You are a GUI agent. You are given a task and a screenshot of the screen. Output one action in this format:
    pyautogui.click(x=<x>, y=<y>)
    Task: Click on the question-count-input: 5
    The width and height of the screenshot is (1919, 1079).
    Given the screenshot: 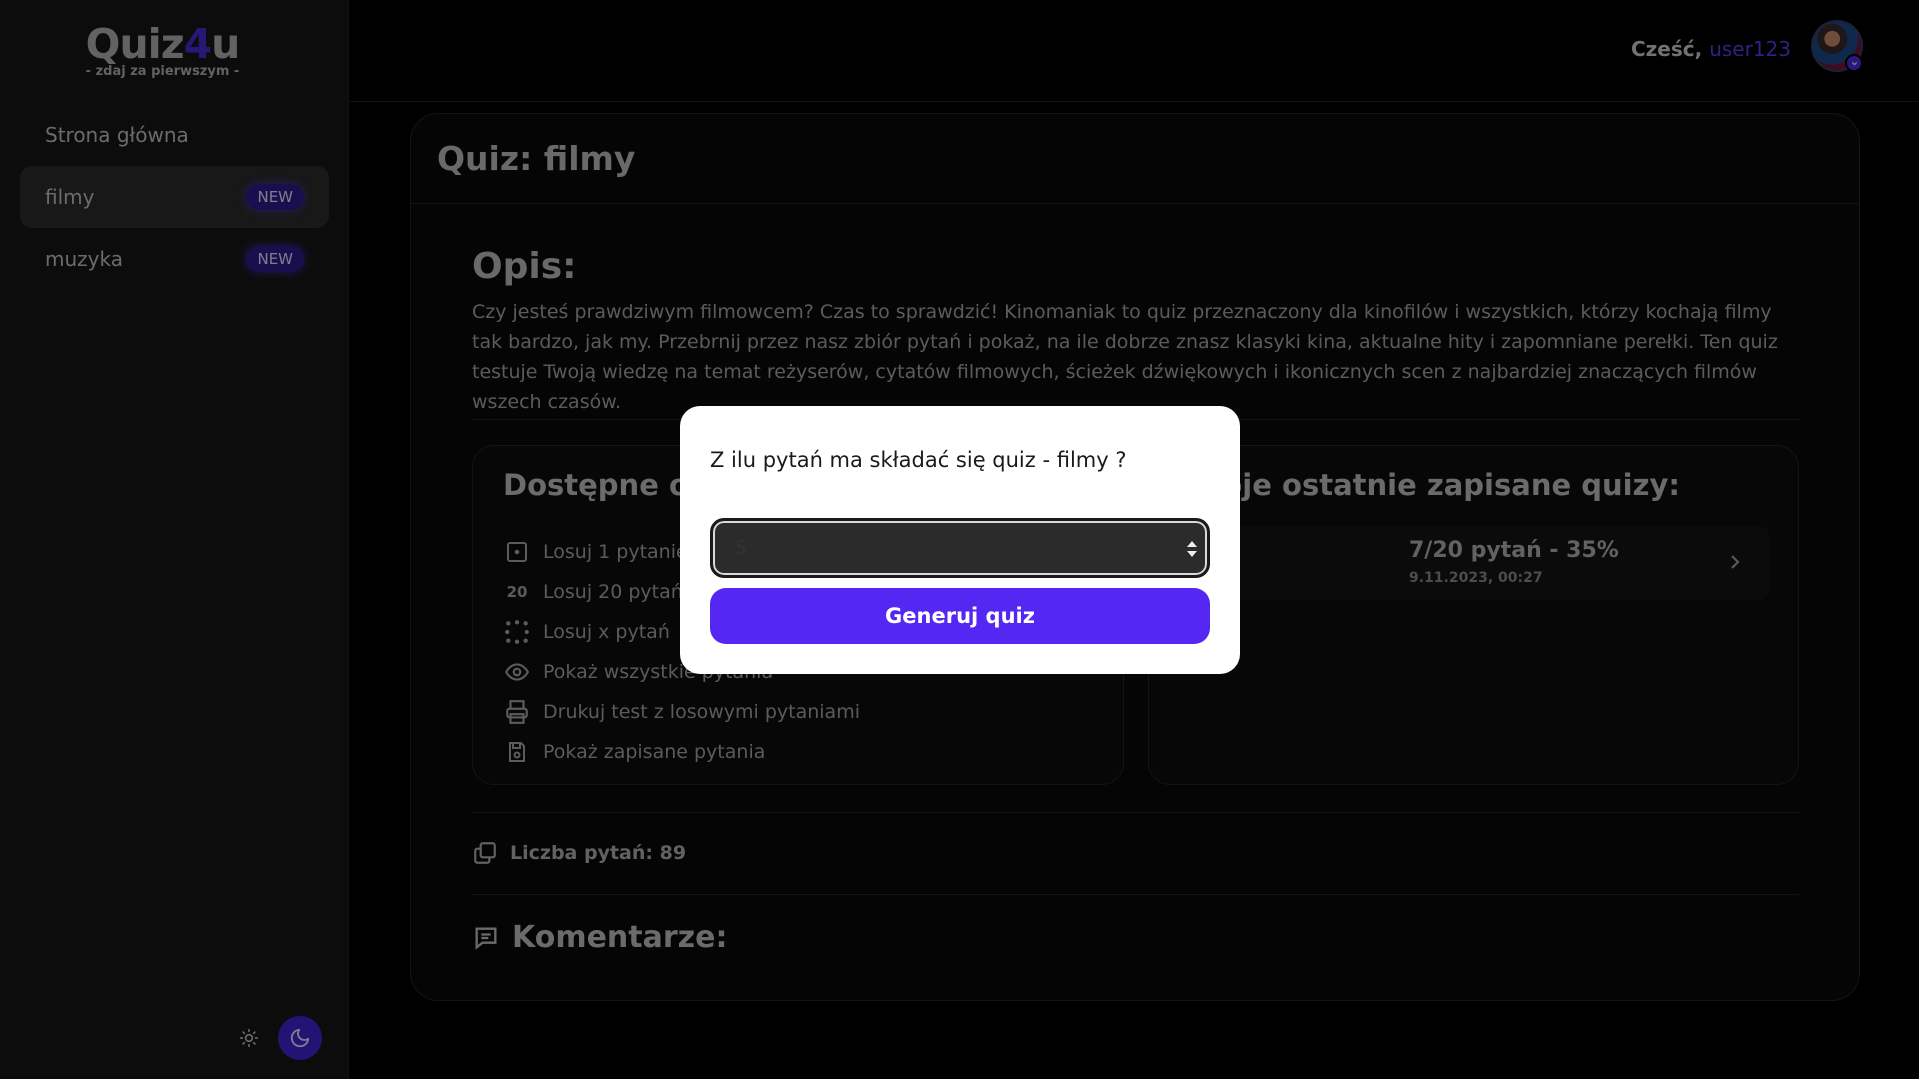 What is the action you would take?
    pyautogui.click(x=960, y=548)
    